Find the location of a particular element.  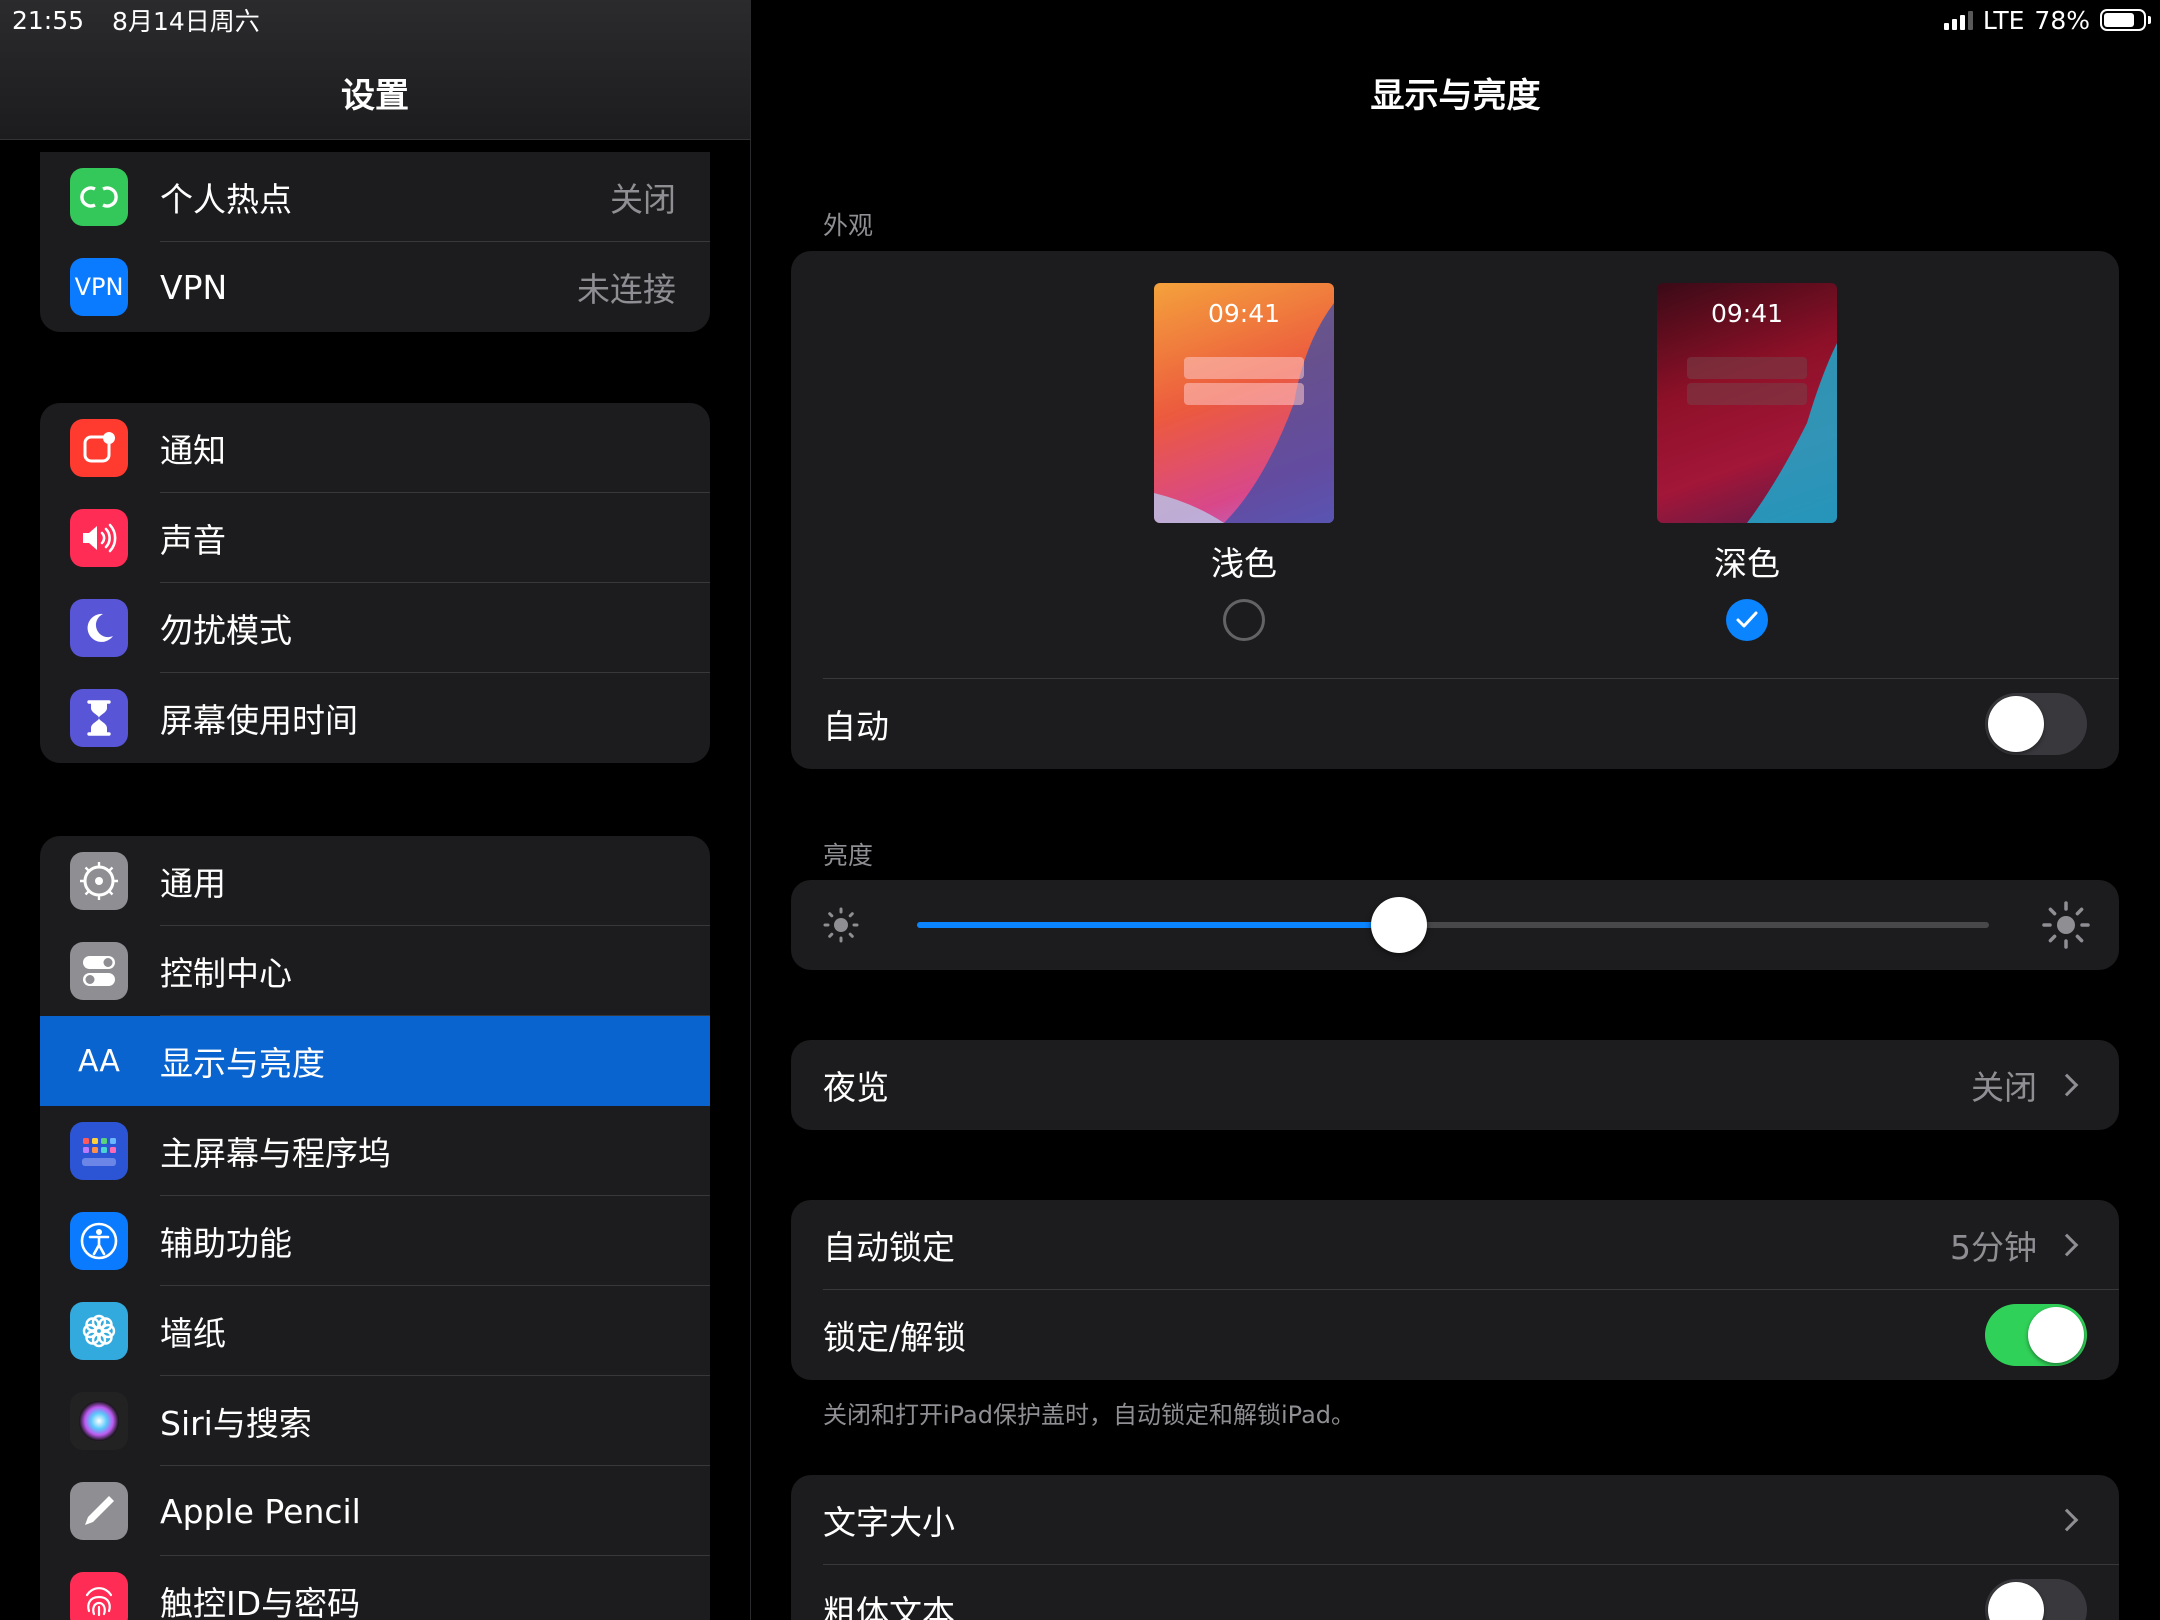

fingerprint-icon is located at coordinates (99, 1596).